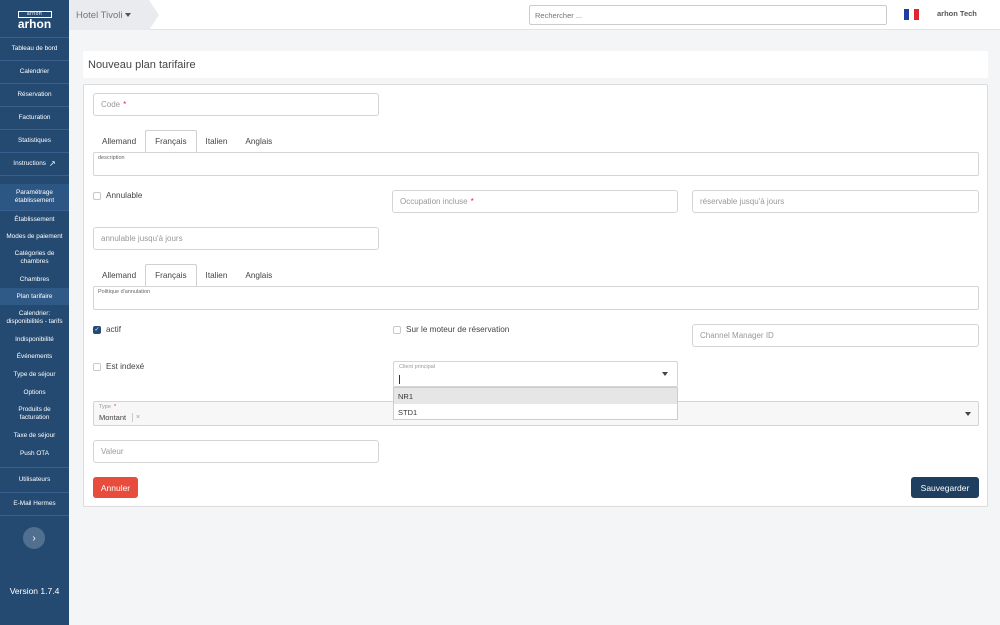 Image resolution: width=1000 pixels, height=625 pixels. Describe the element at coordinates (124, 292) in the screenshot. I see `politique-label: Politique d'annulation` at that location.